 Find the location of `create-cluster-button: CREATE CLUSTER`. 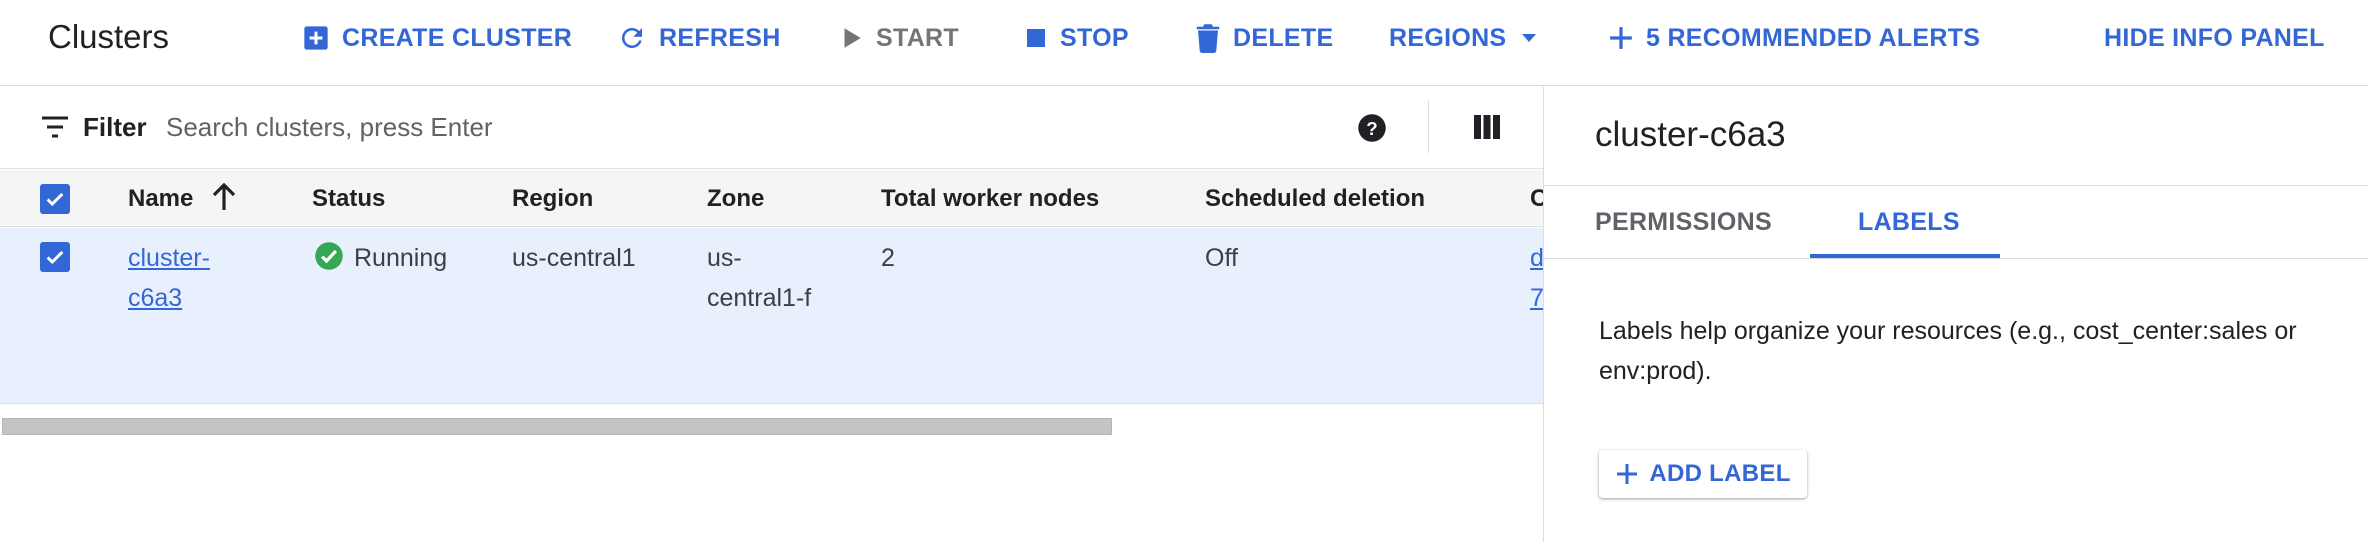

create-cluster-button: CREATE CLUSTER is located at coordinates (437, 38).